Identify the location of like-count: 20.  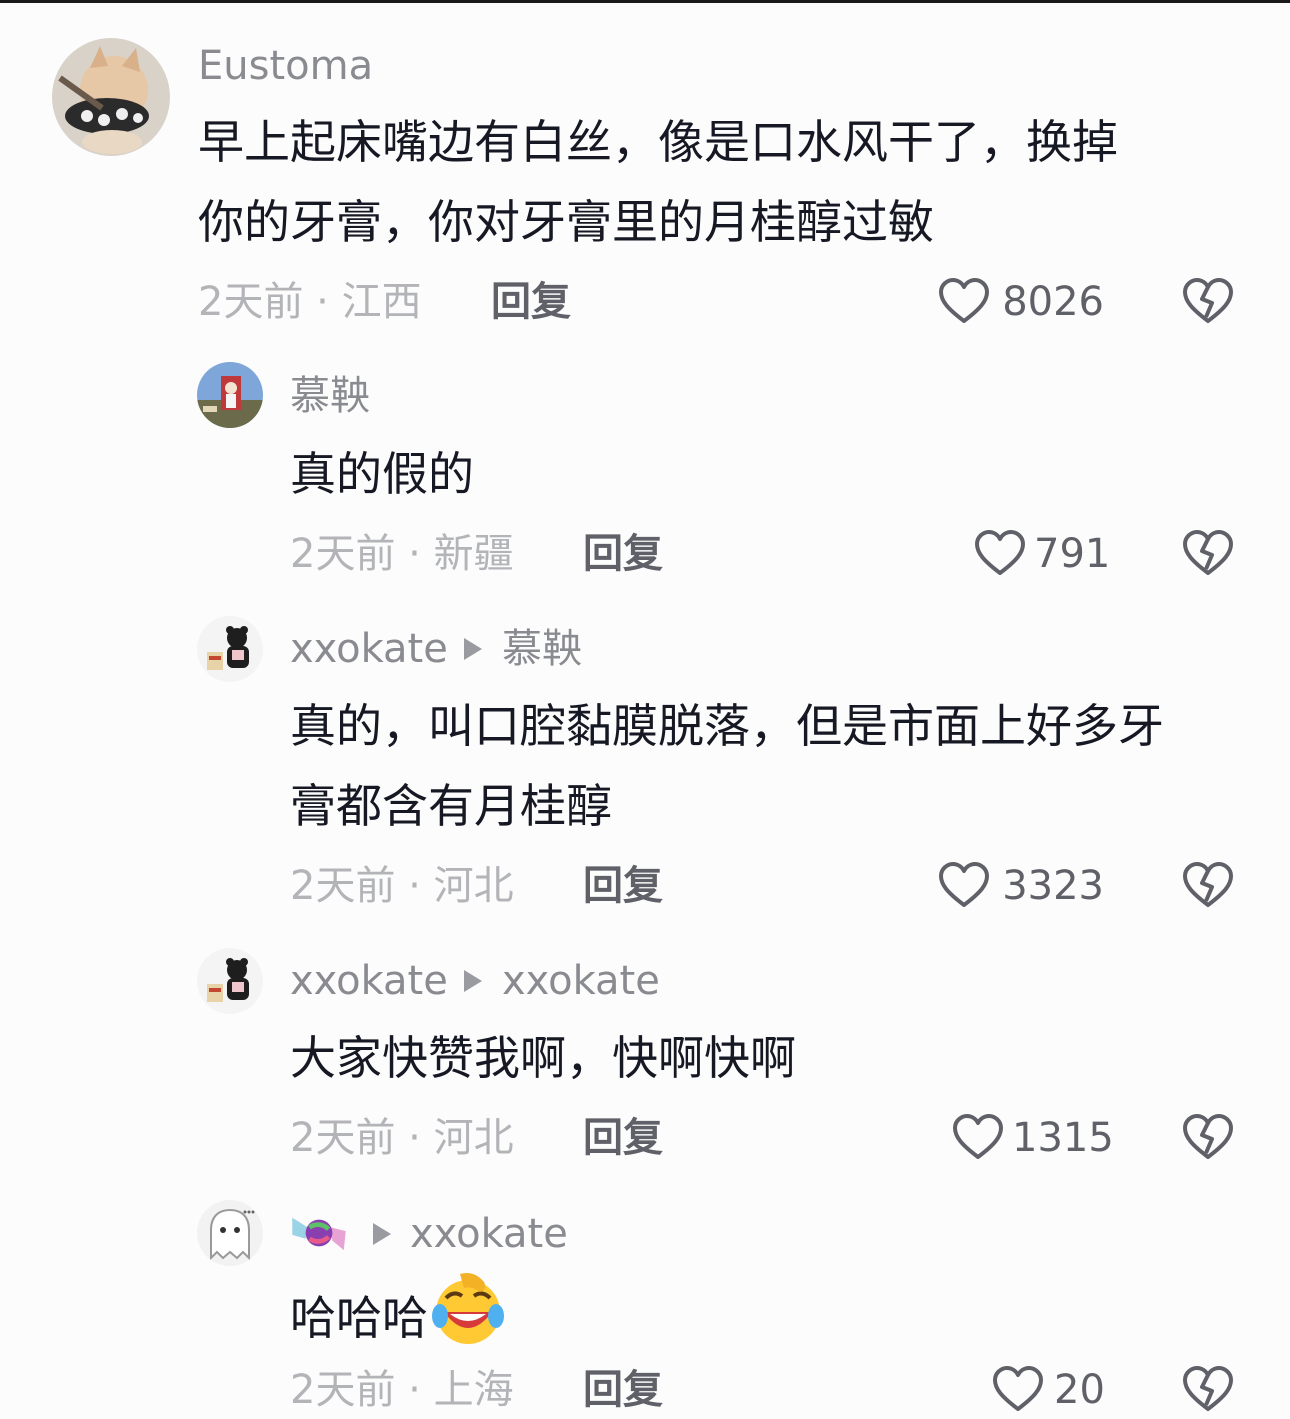
(1079, 1390).